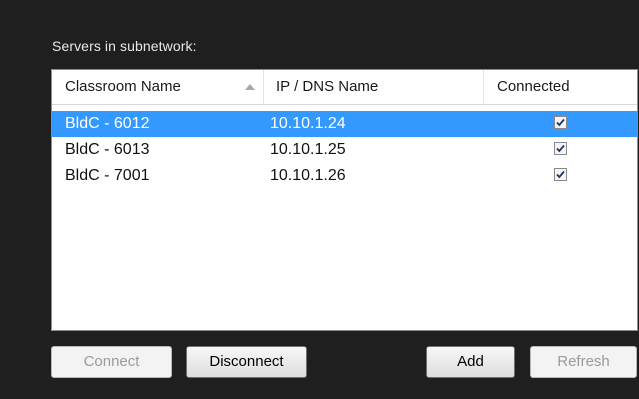  What do you see at coordinates (583, 362) in the screenshot?
I see `refresh-button: Refresh` at bounding box center [583, 362].